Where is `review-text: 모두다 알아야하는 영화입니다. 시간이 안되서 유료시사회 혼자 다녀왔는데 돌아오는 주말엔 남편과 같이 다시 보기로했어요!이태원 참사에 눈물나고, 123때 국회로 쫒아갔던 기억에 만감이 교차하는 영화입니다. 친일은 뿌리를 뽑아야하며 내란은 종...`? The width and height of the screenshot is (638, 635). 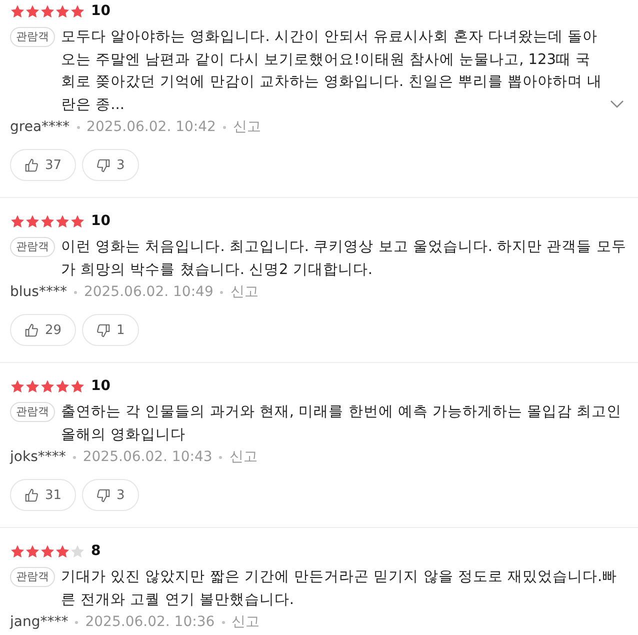 review-text: 모두다 알아야하는 영화입니다. 시간이 안되서 유료시사회 혼자 다녀왔는데 돌아오는 주말엔 남편과 같이 다시 보기로했어요!이태원 참사에 눈물나고, 123때 국회로 쫒아갔던 기억에 만감이 교차하는 영화입니다. 친일은 뿌리를 뽑아야하며 내란은 종... is located at coordinates (332, 71).